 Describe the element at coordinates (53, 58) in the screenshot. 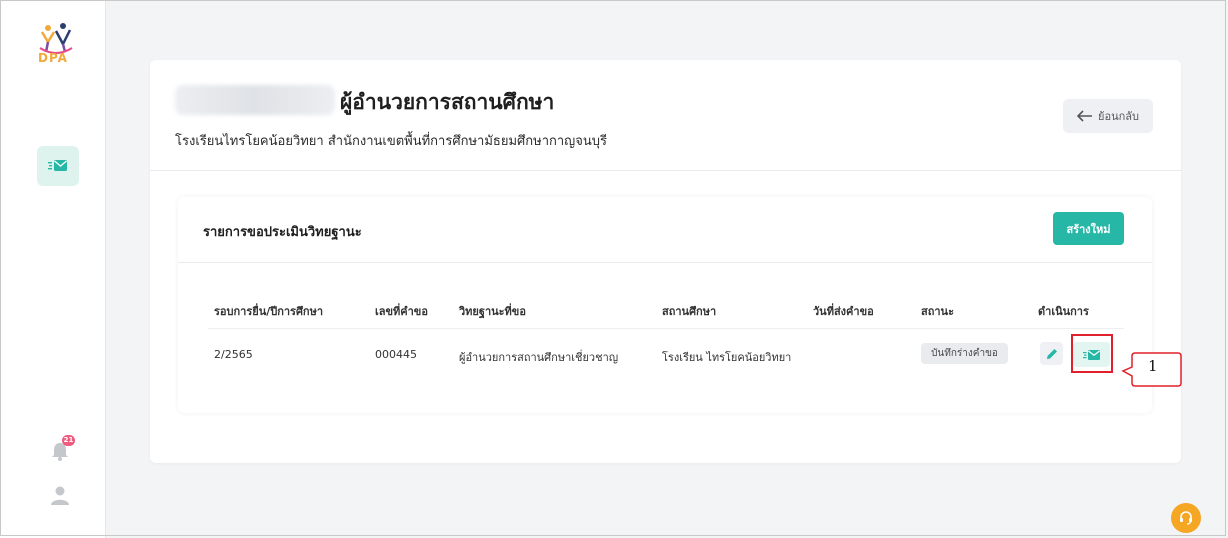

I see `logo-text: DPA` at that location.